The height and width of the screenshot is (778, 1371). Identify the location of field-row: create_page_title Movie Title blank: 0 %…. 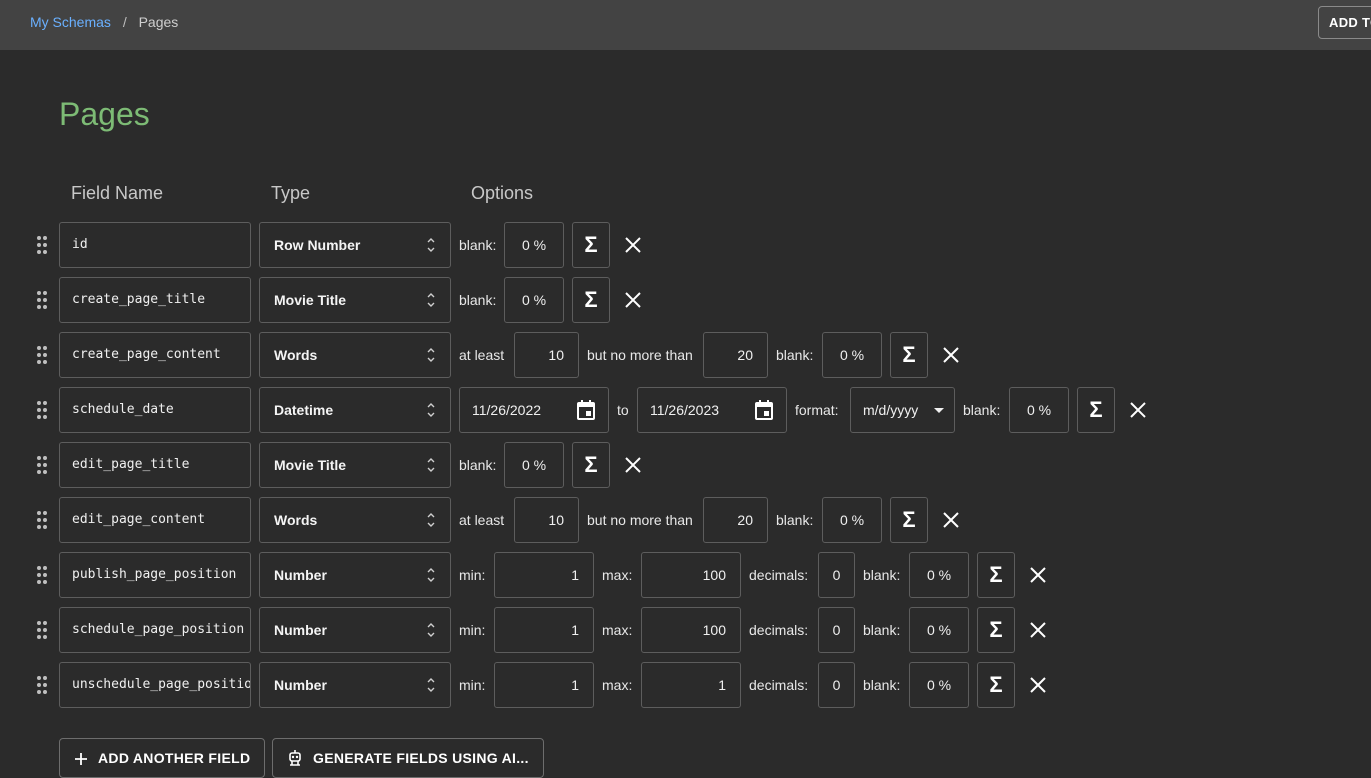
(685, 300).